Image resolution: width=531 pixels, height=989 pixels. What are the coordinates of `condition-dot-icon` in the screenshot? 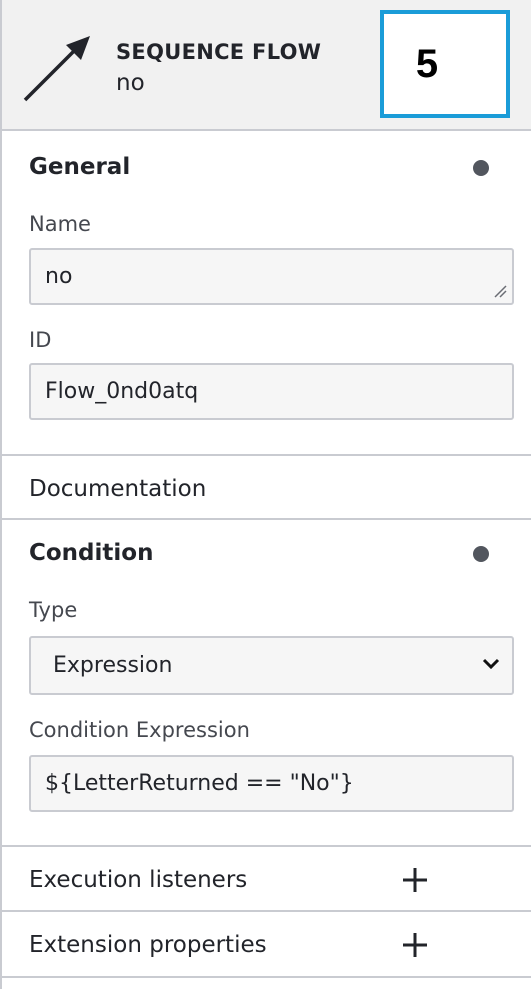 It's located at (481, 554).